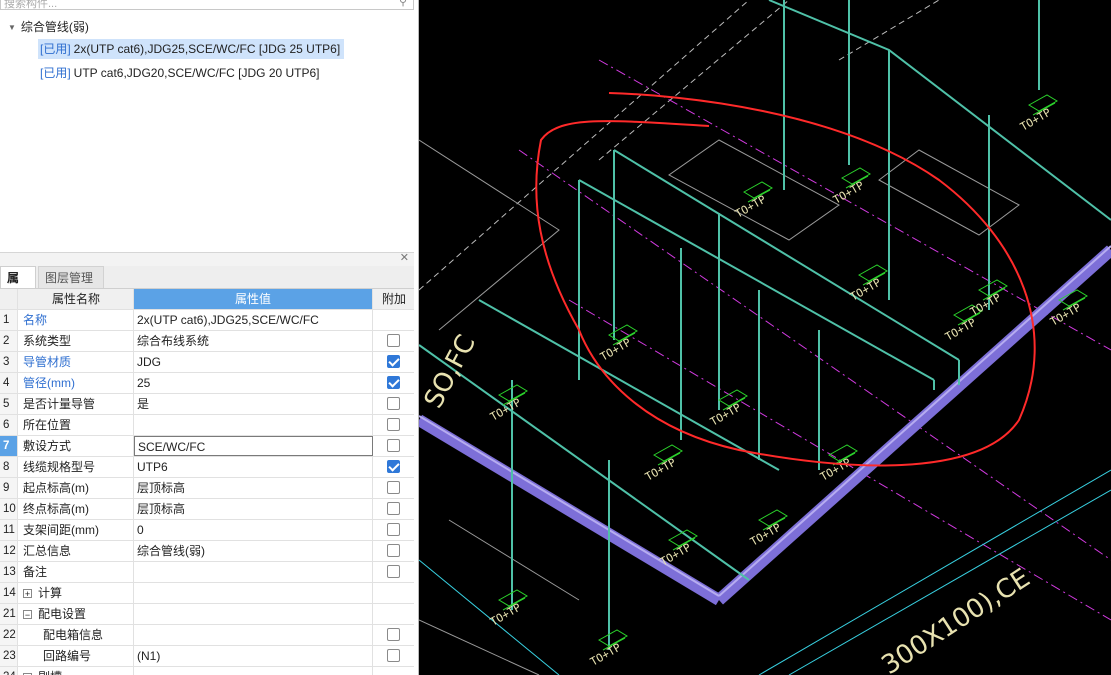  I want to click on table-row: 9 起点标高(m) 层顶标高, so click(207, 488).